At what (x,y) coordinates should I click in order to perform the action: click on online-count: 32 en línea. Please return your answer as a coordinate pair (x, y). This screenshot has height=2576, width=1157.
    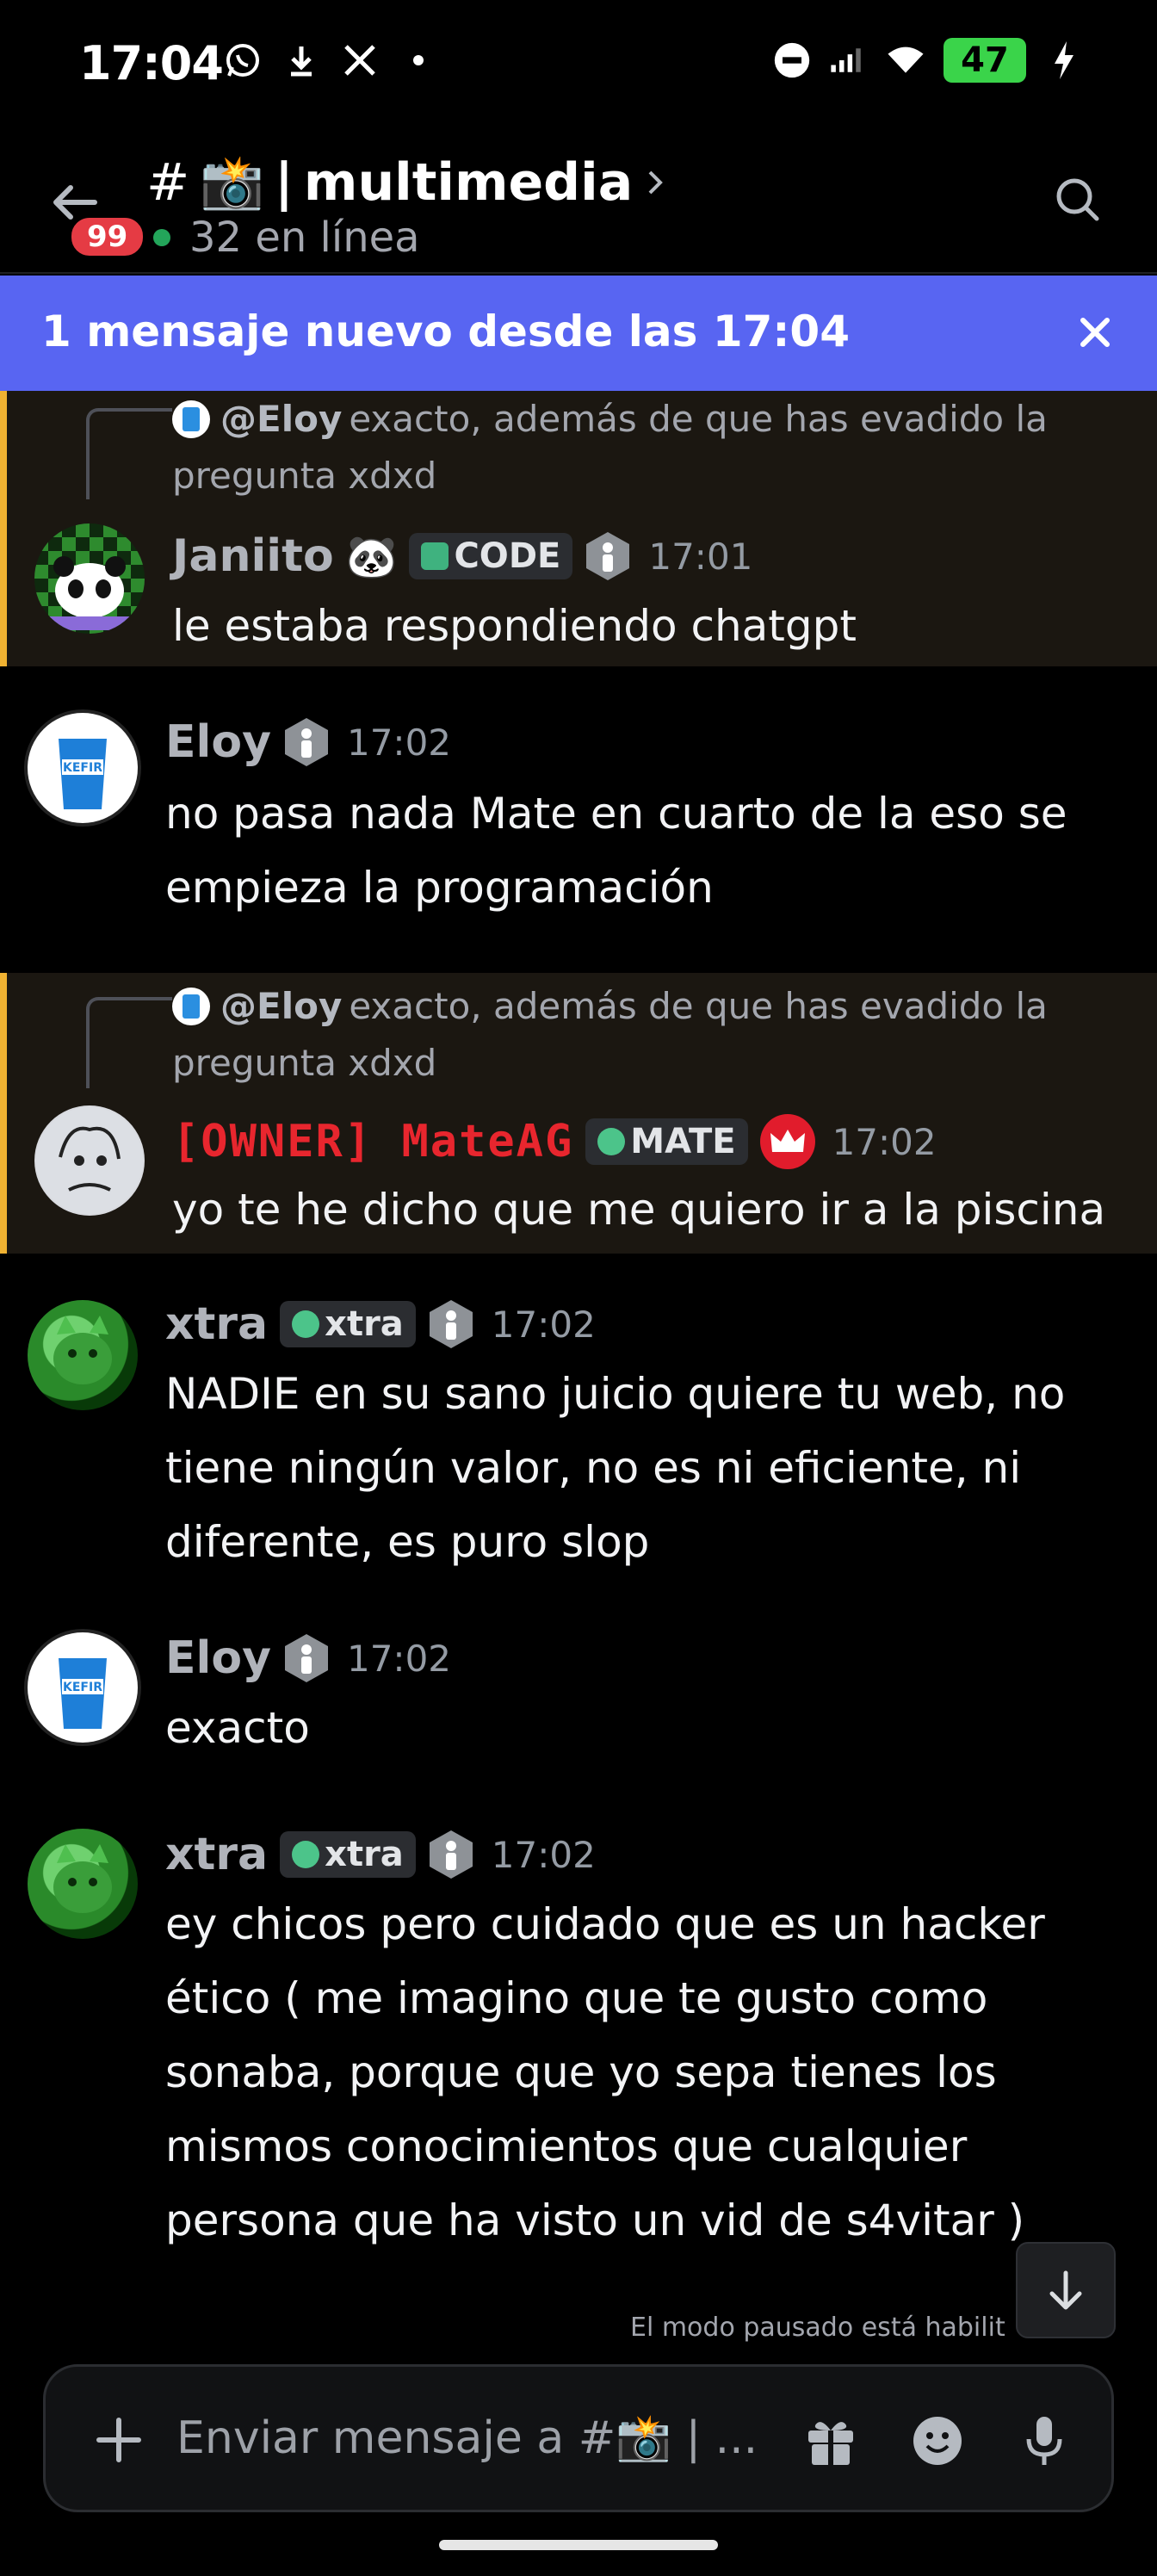
    Looking at the image, I should click on (287, 238).